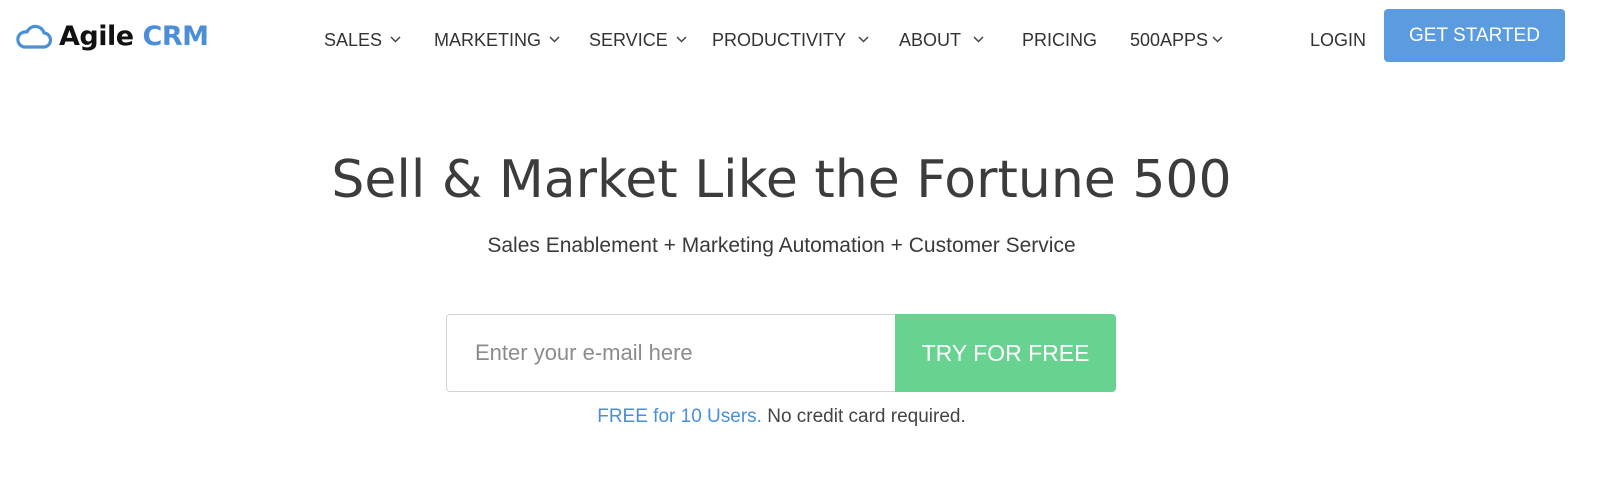  What do you see at coordinates (96, 36) in the screenshot?
I see `logo-text-agile: Agile` at bounding box center [96, 36].